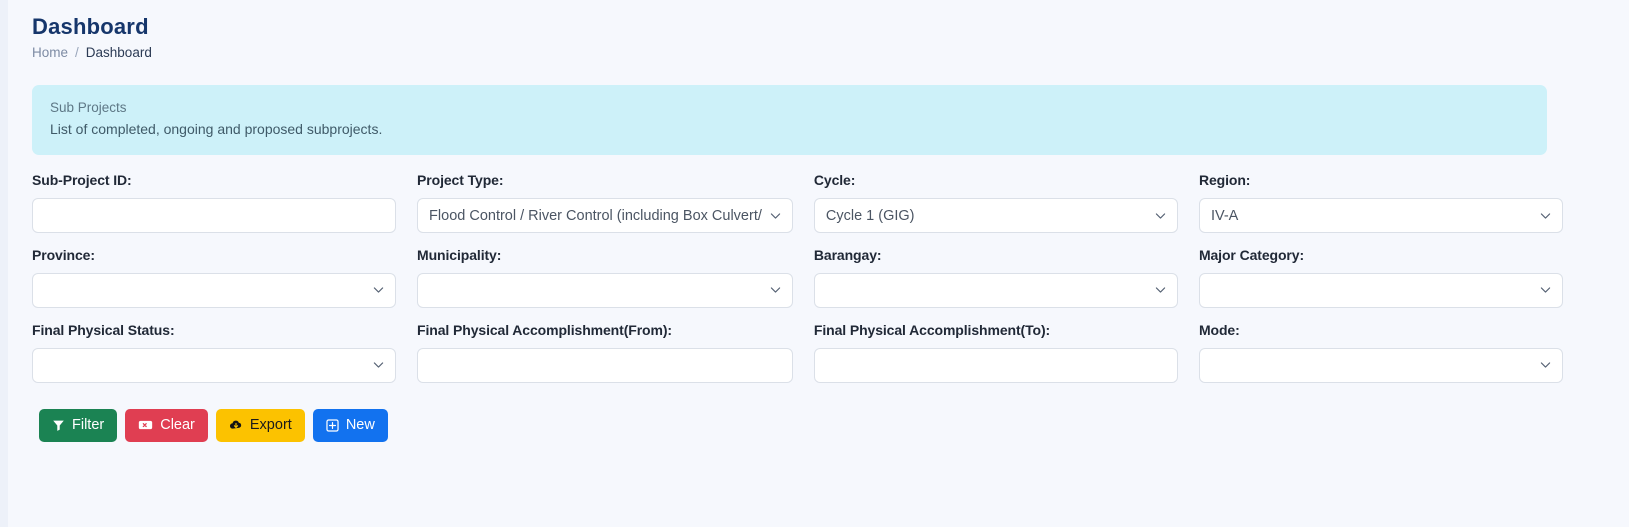 The width and height of the screenshot is (1629, 527). Describe the element at coordinates (995, 290) in the screenshot. I see `select-barangay` at that location.